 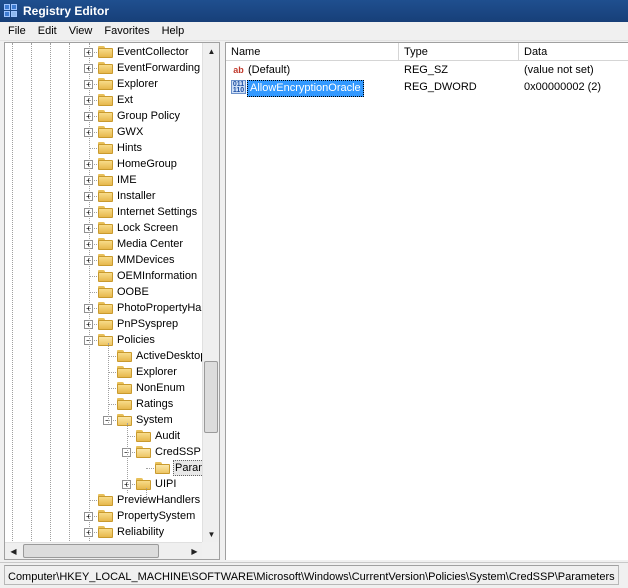 What do you see at coordinates (125, 100) in the screenshot?
I see `tree-item-label: Ext` at bounding box center [125, 100].